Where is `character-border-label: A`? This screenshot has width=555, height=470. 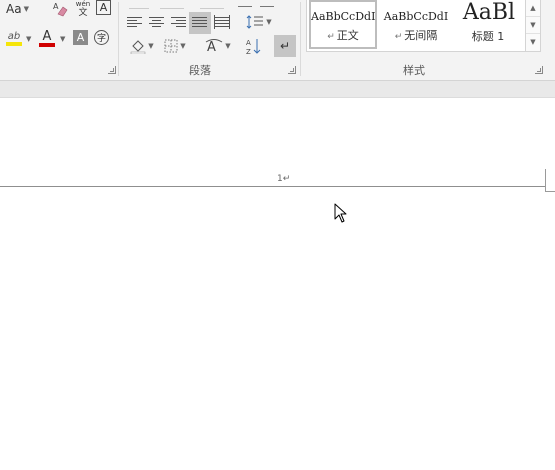
character-border-label: A is located at coordinates (103, 7).